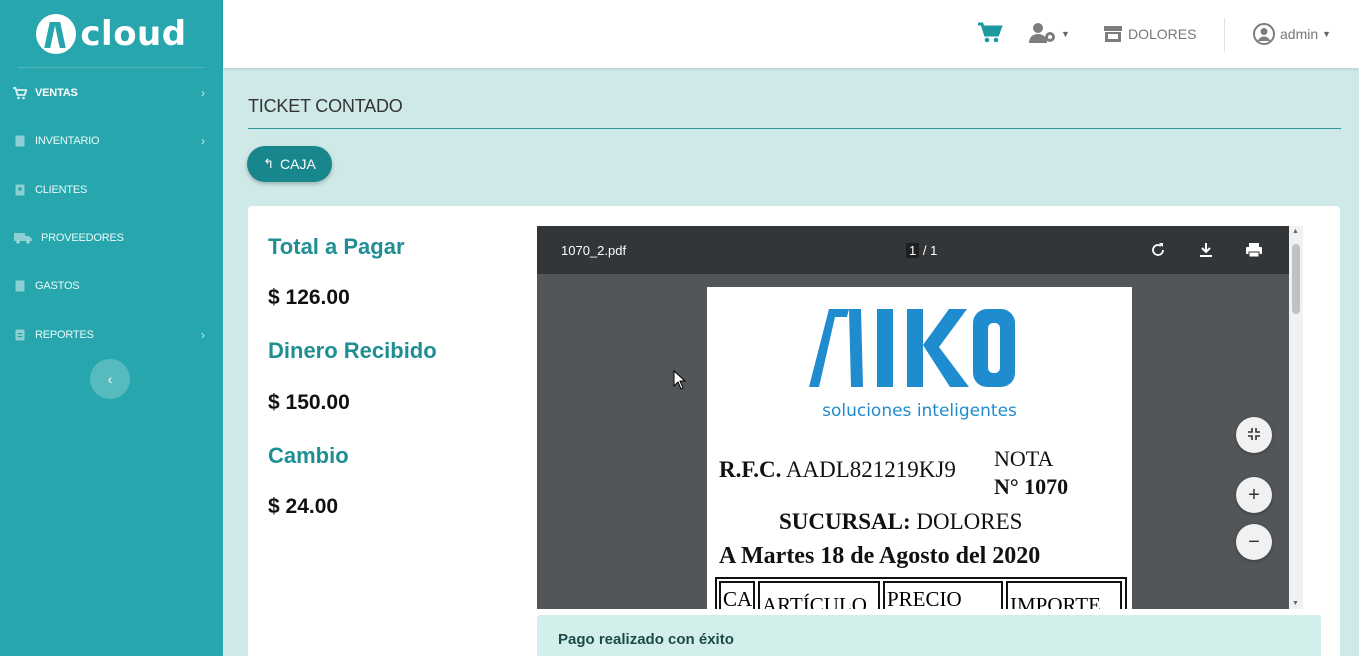 This screenshot has width=1359, height=656. What do you see at coordinates (309, 402) in the screenshot?
I see `received-value: $ 150.00` at bounding box center [309, 402].